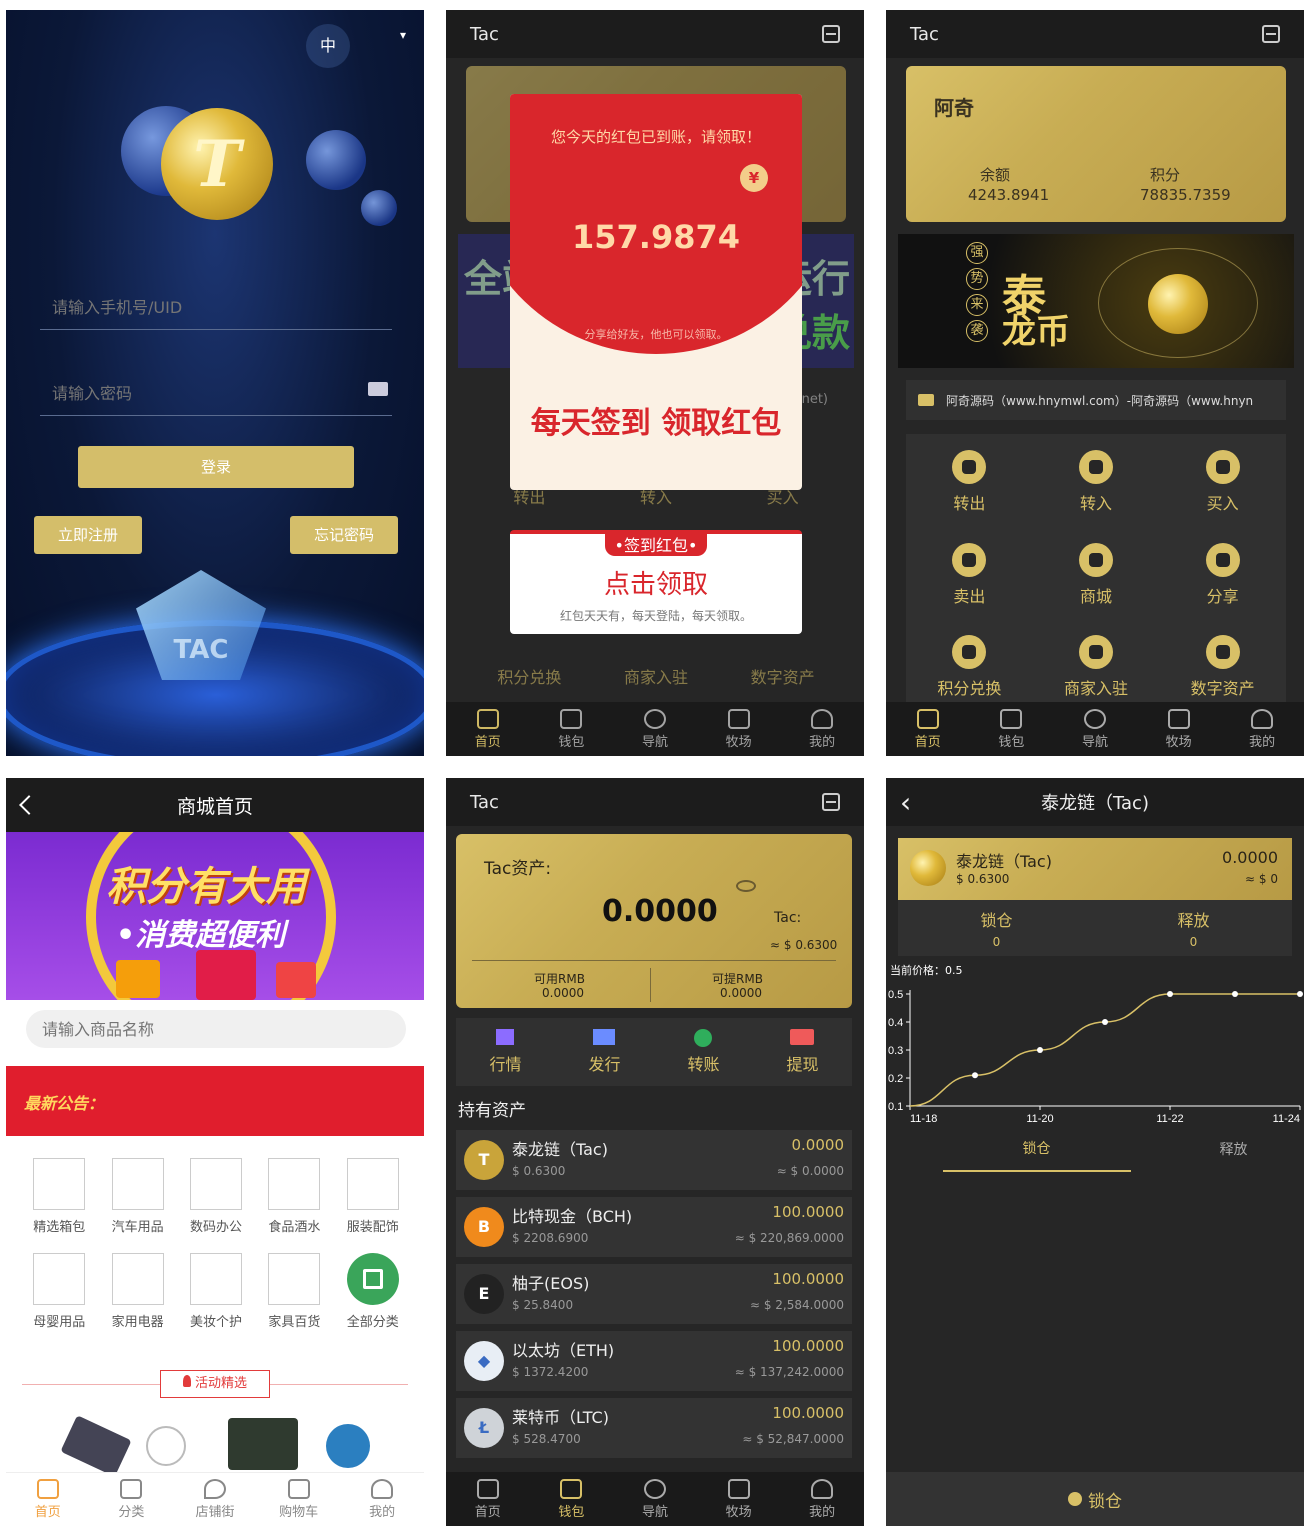  I want to click on ranch-icon, so click(738, 718).